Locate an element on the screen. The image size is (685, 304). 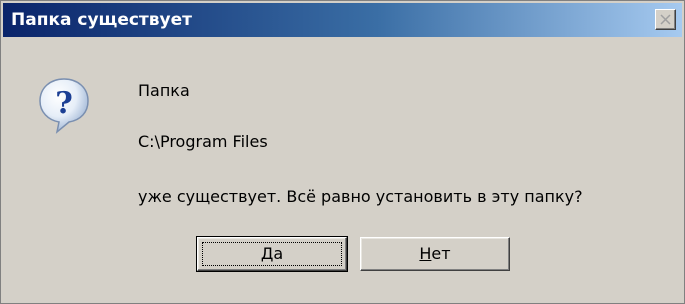
close-icon is located at coordinates (665, 19).